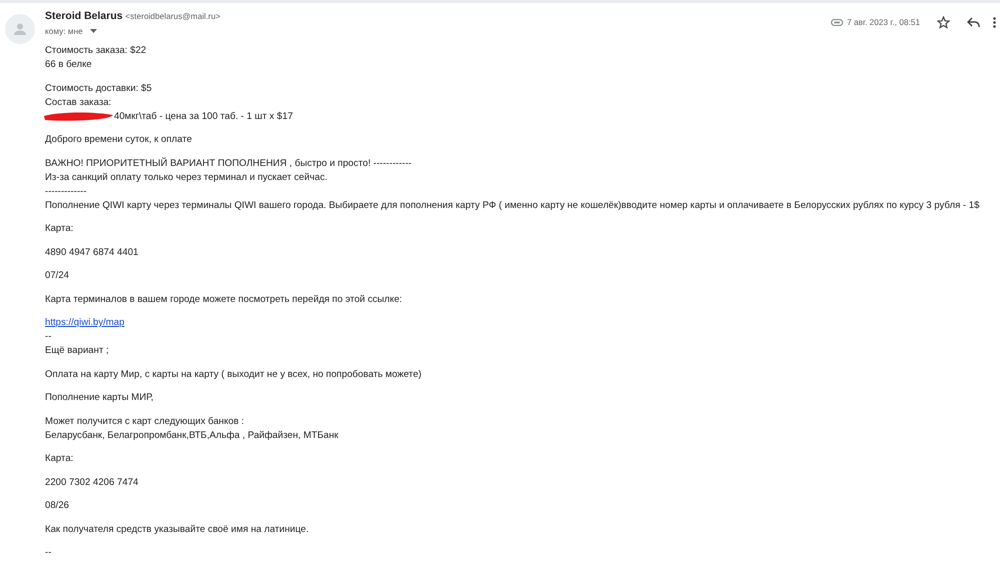 The height and width of the screenshot is (571, 1000). I want to click on order-item-text: 40мкг\таб - цена за 100 таб. - 1 шт x $17, so click(203, 117).